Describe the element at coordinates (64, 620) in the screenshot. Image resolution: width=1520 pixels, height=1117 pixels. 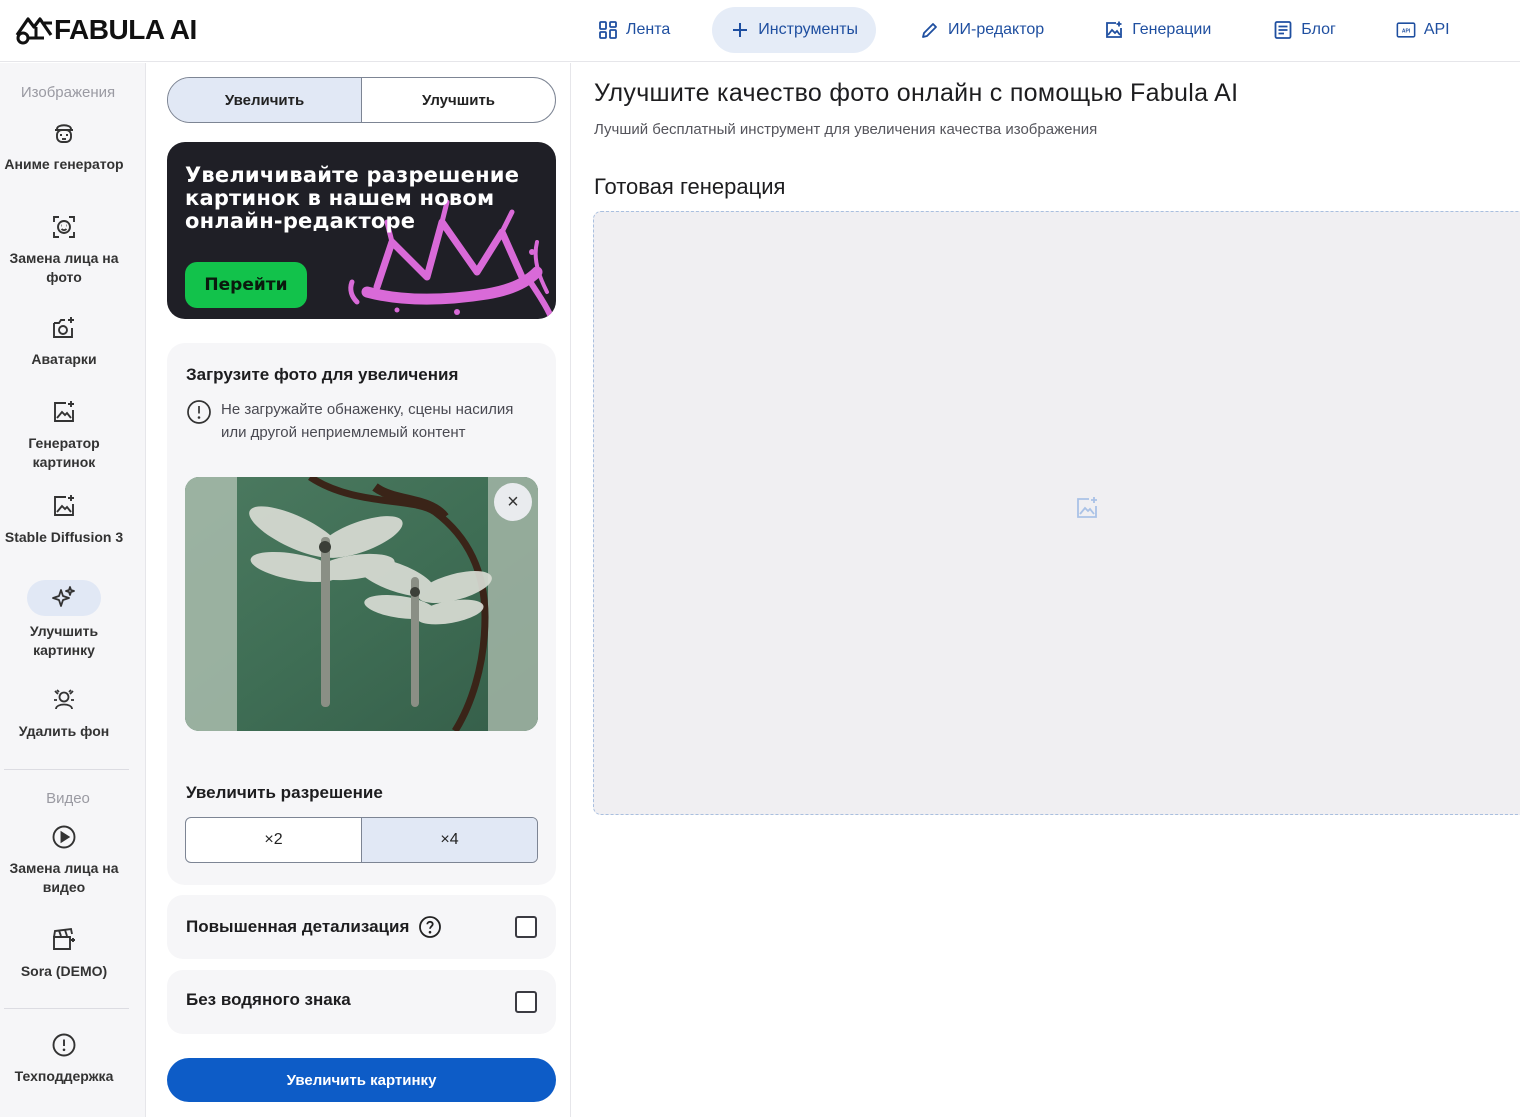
I see `sidebar-item-enhance: Улучшить картинку` at that location.